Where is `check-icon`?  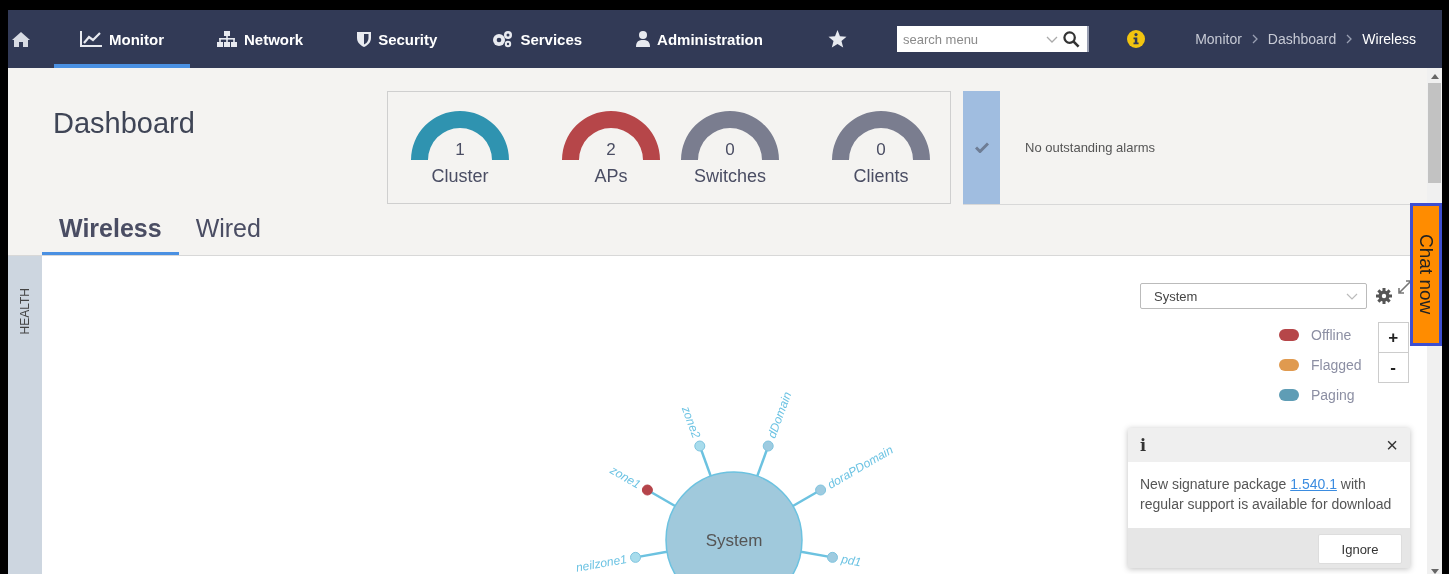
check-icon is located at coordinates (981, 147).